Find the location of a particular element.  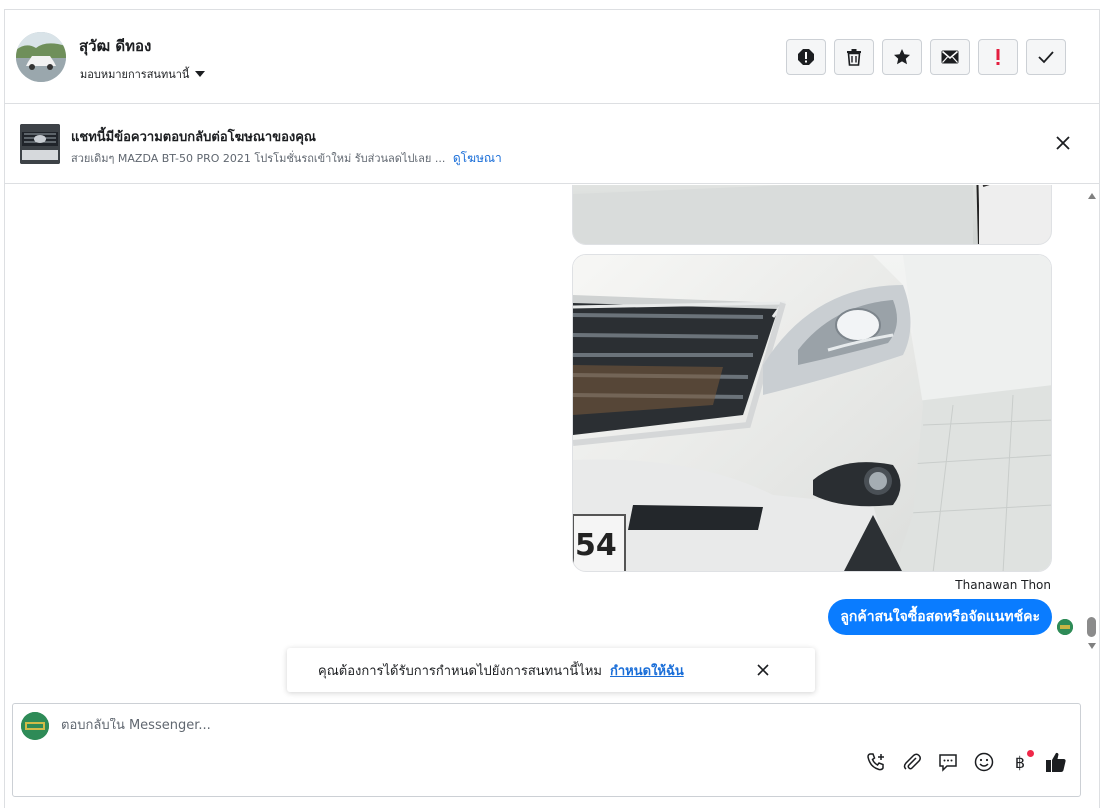

close-toast-button is located at coordinates (763, 670).